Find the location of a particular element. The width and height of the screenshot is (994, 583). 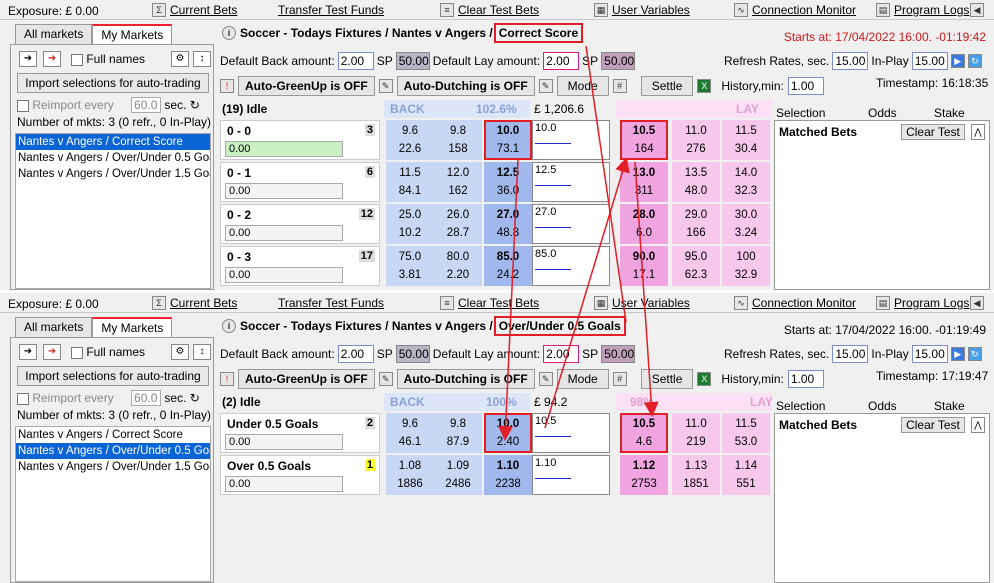

grid-icon: # is located at coordinates (619, 379).